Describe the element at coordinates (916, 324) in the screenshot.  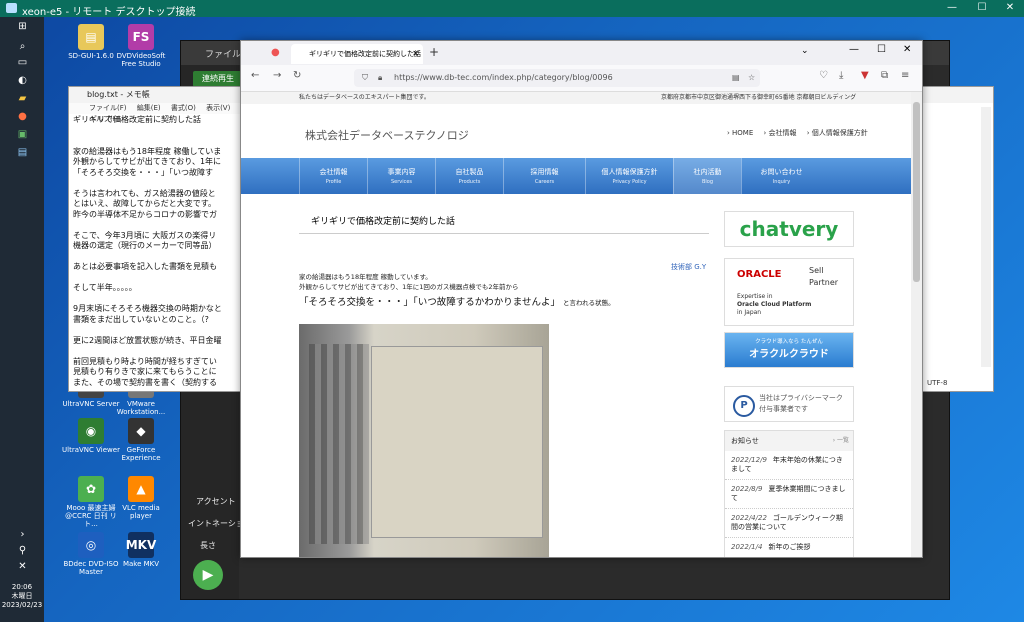
I see `page-scrollbar` at that location.